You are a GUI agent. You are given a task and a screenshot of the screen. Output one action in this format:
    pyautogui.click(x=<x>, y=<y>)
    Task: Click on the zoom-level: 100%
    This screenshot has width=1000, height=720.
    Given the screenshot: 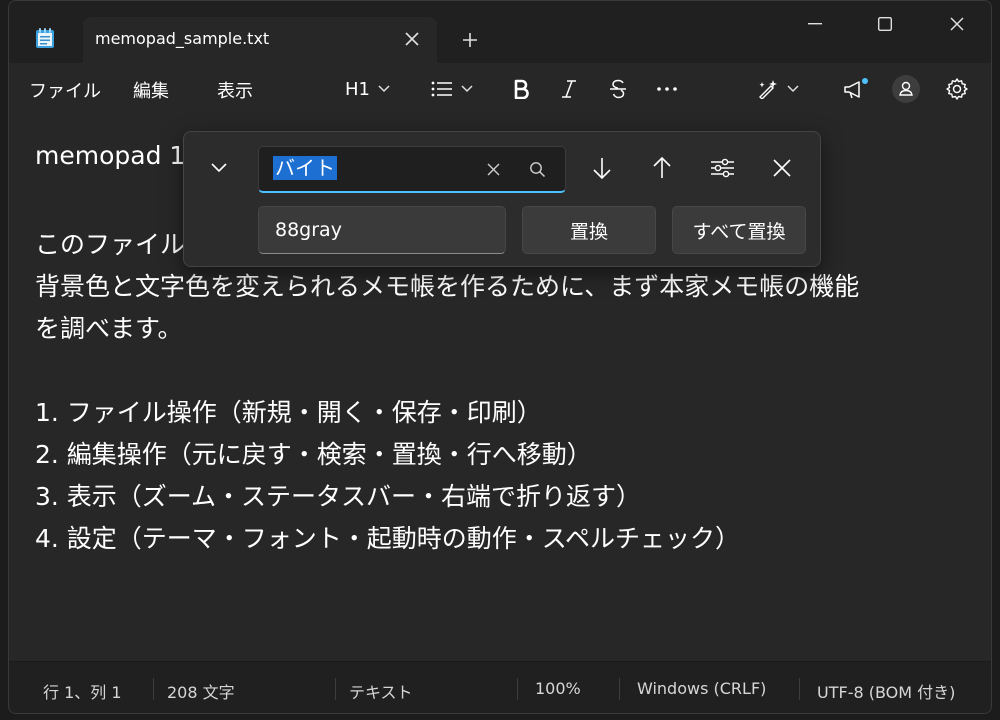 What is the action you would take?
    pyautogui.click(x=558, y=688)
    